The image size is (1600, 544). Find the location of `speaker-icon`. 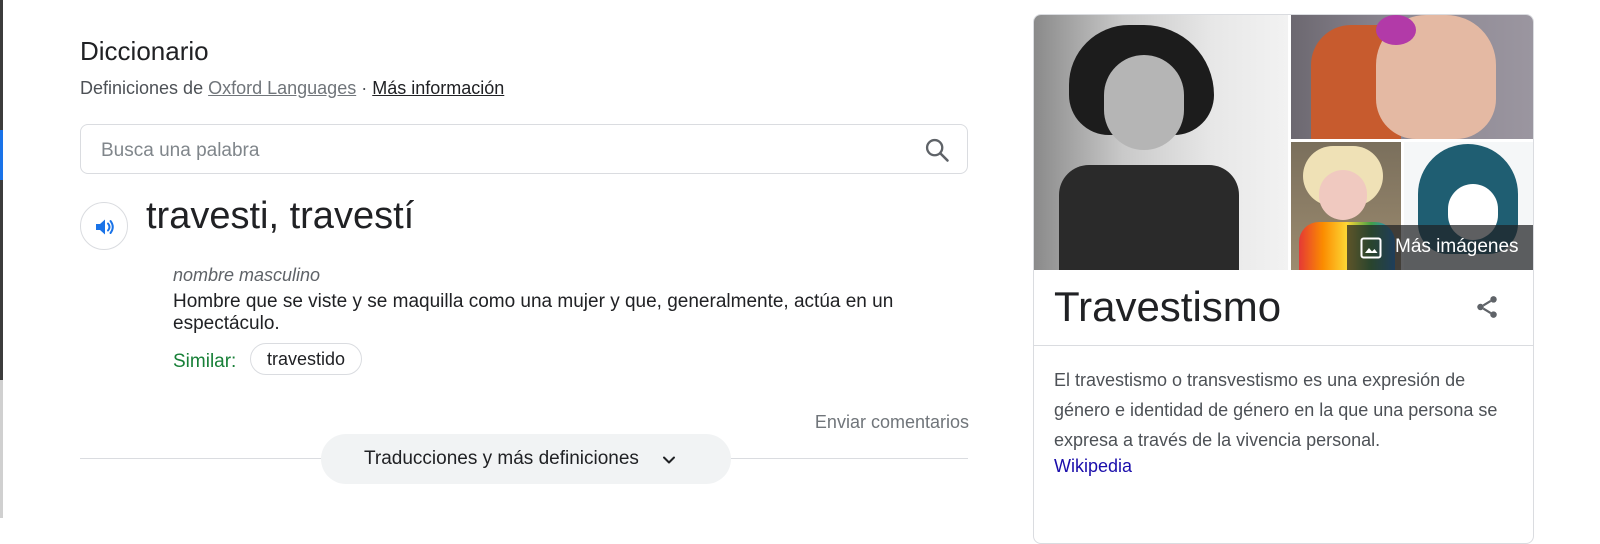

speaker-icon is located at coordinates (105, 227).